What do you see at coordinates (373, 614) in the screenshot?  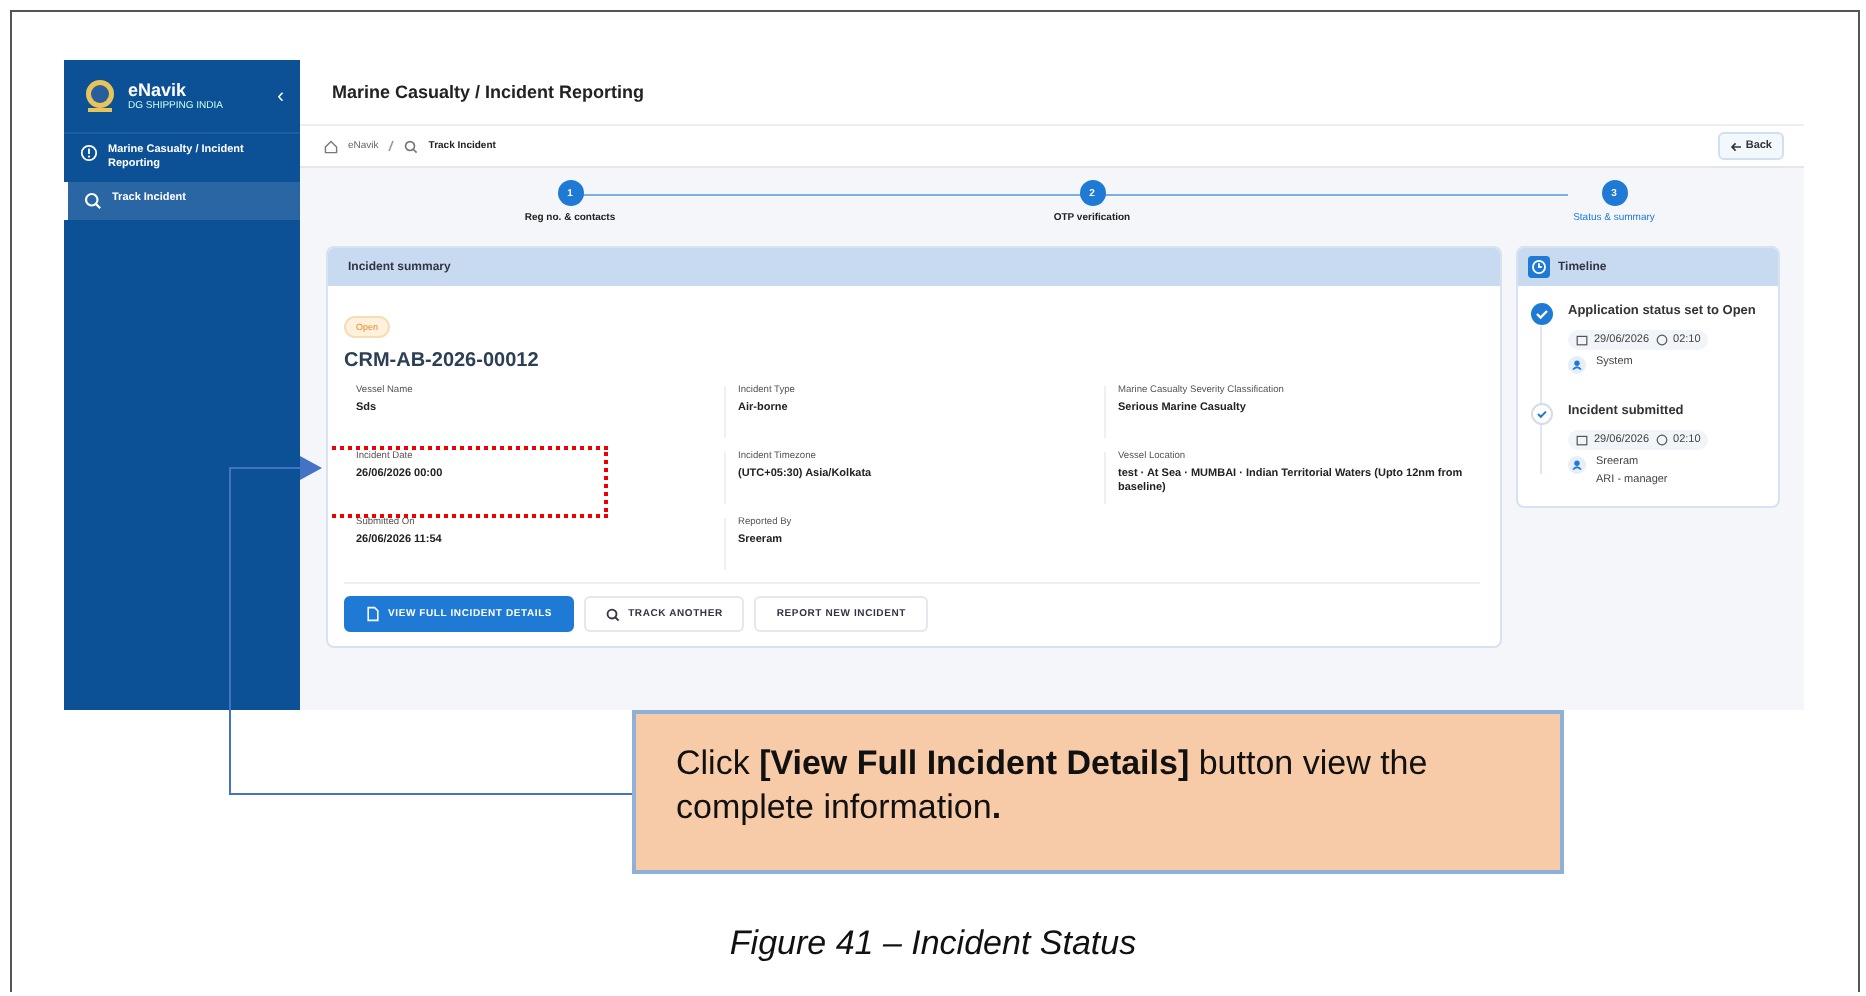 I see `document-icon` at bounding box center [373, 614].